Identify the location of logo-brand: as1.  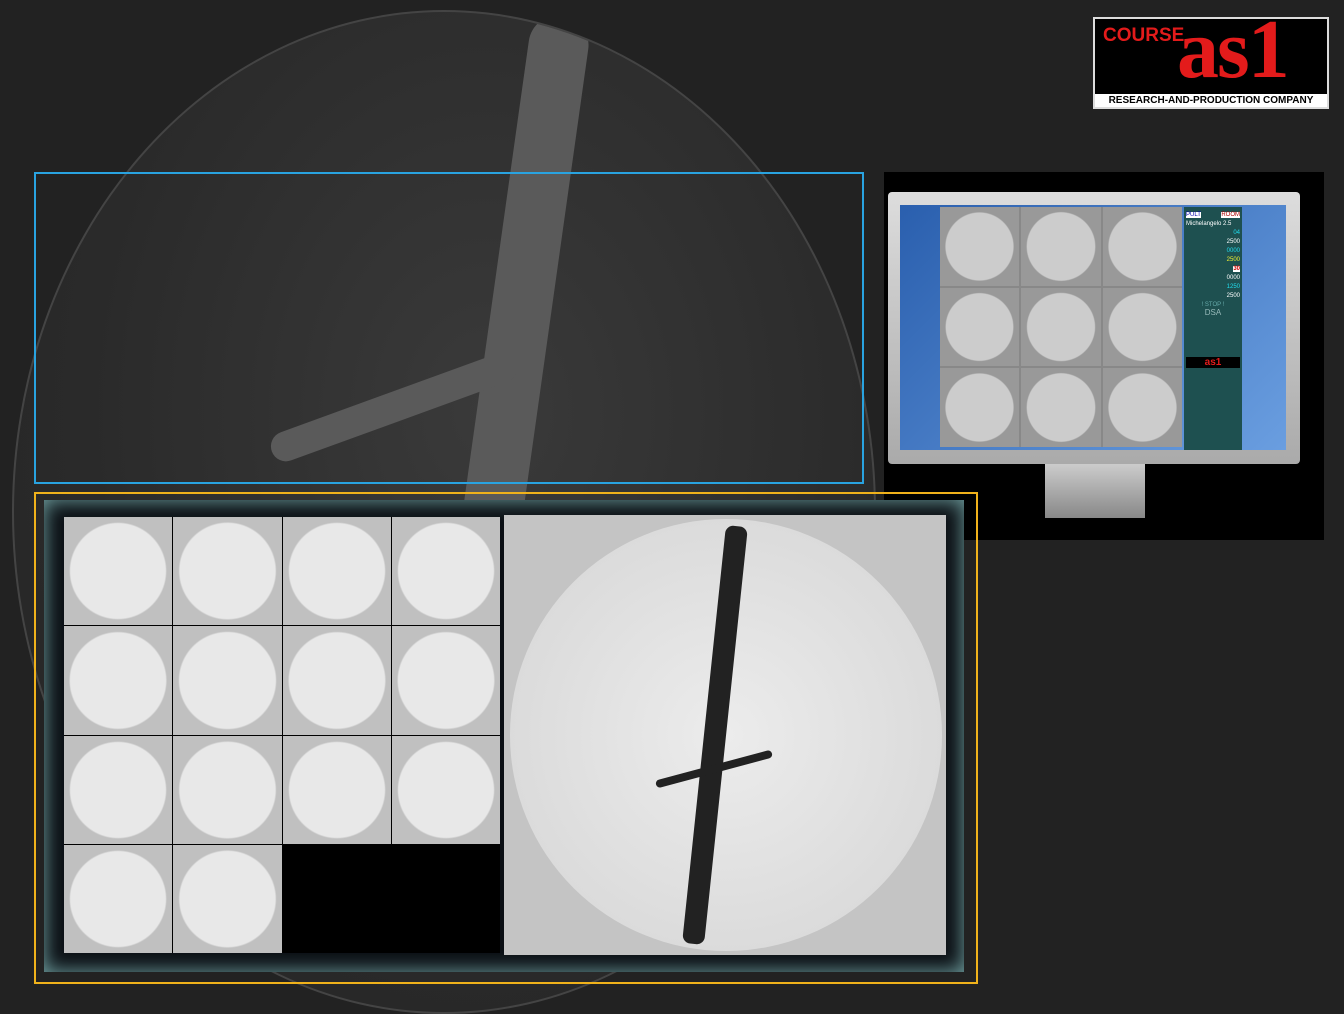
(1233, 49).